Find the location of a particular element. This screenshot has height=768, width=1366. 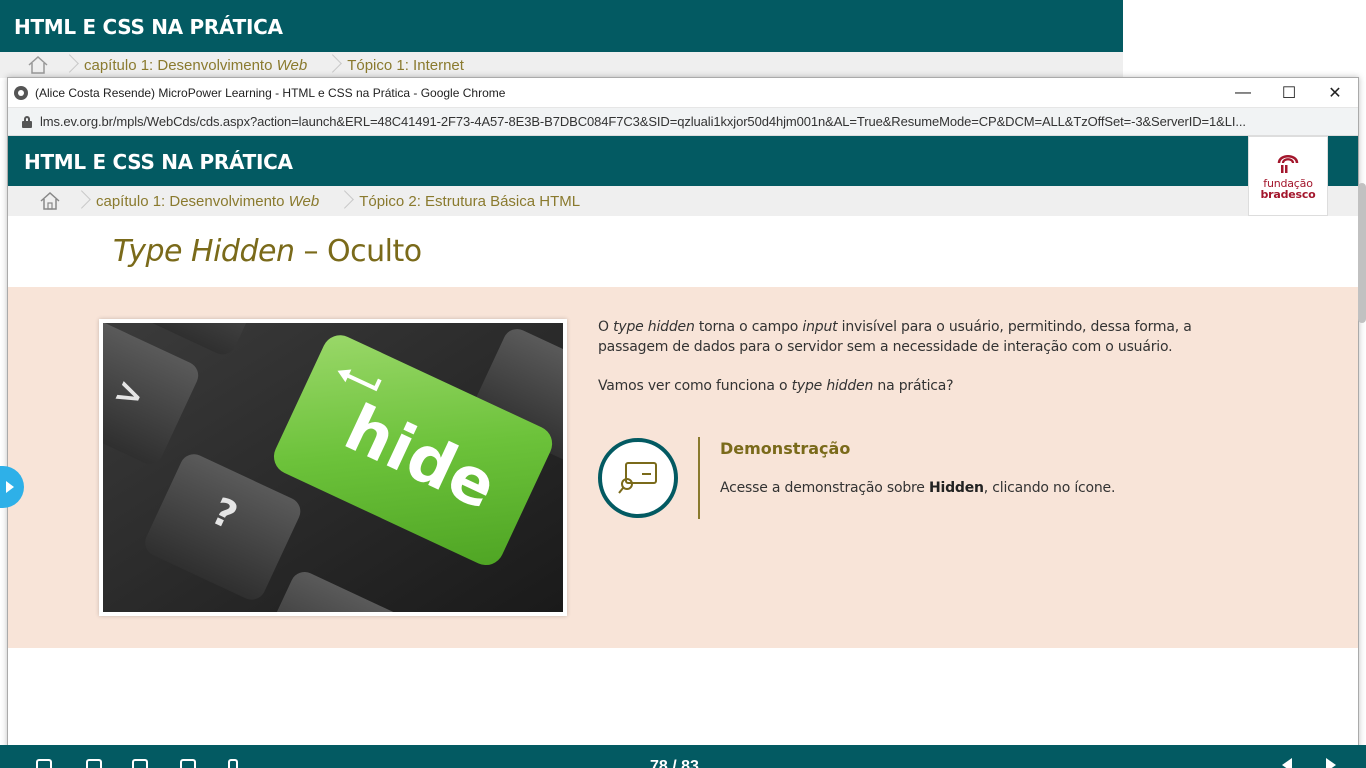

scrollbar-thumb is located at coordinates (1362, 253).